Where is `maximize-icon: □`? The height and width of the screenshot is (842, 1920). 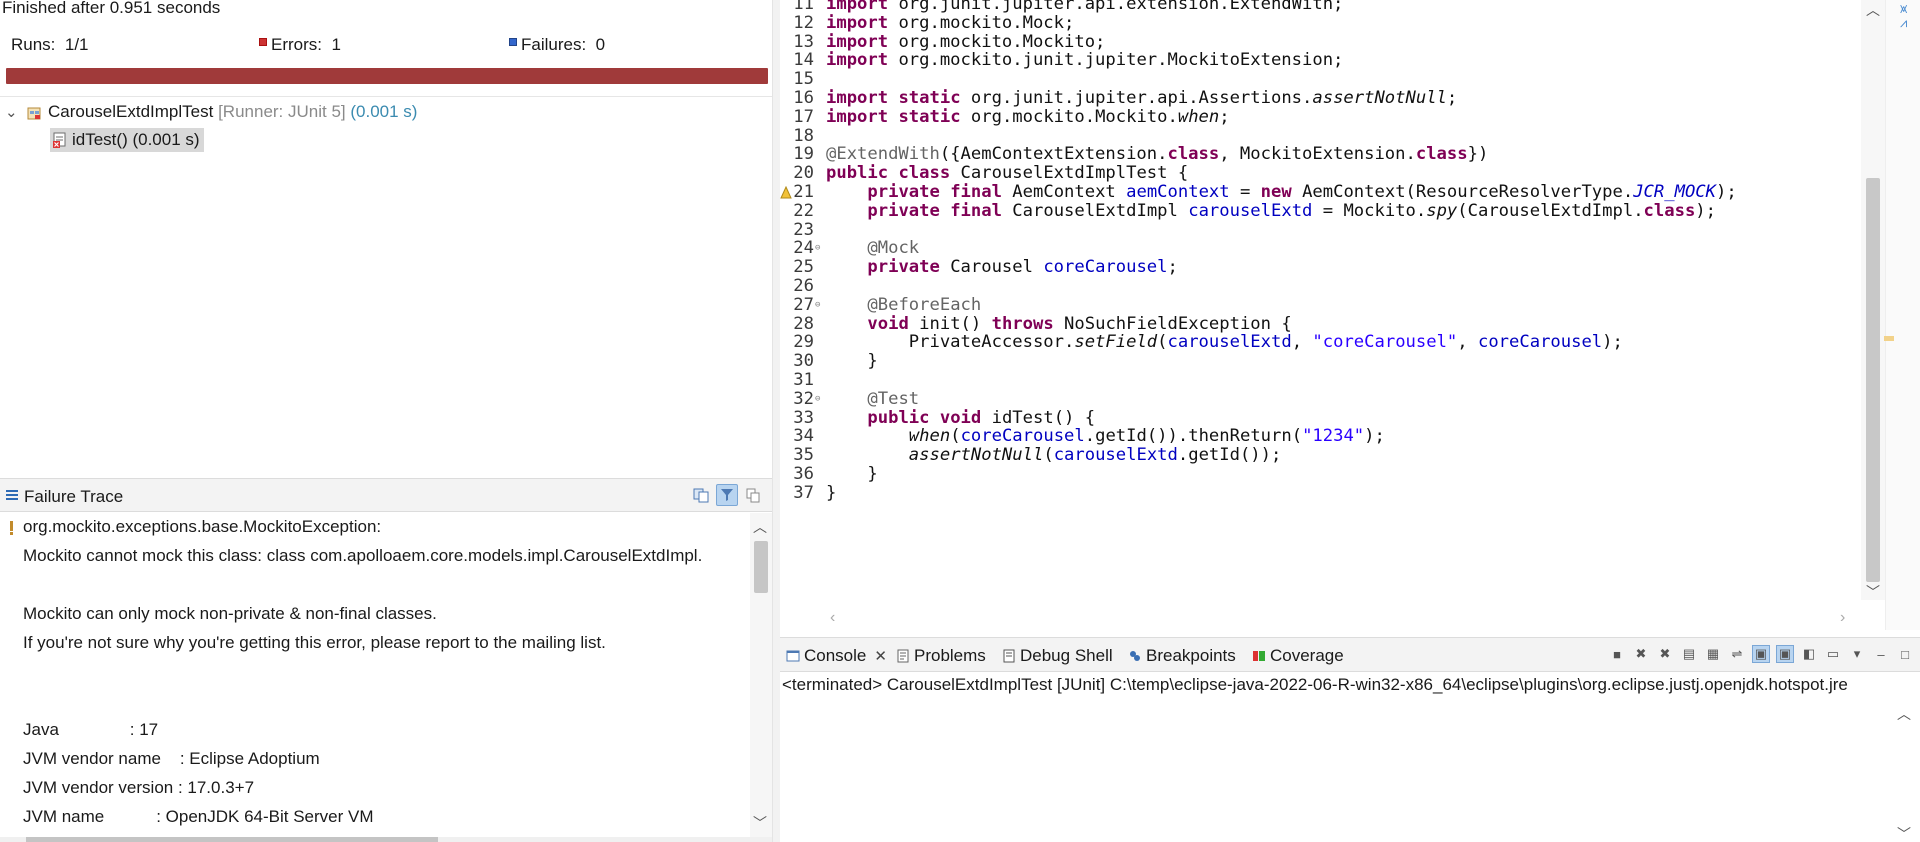
maximize-icon: □ is located at coordinates (1905, 654).